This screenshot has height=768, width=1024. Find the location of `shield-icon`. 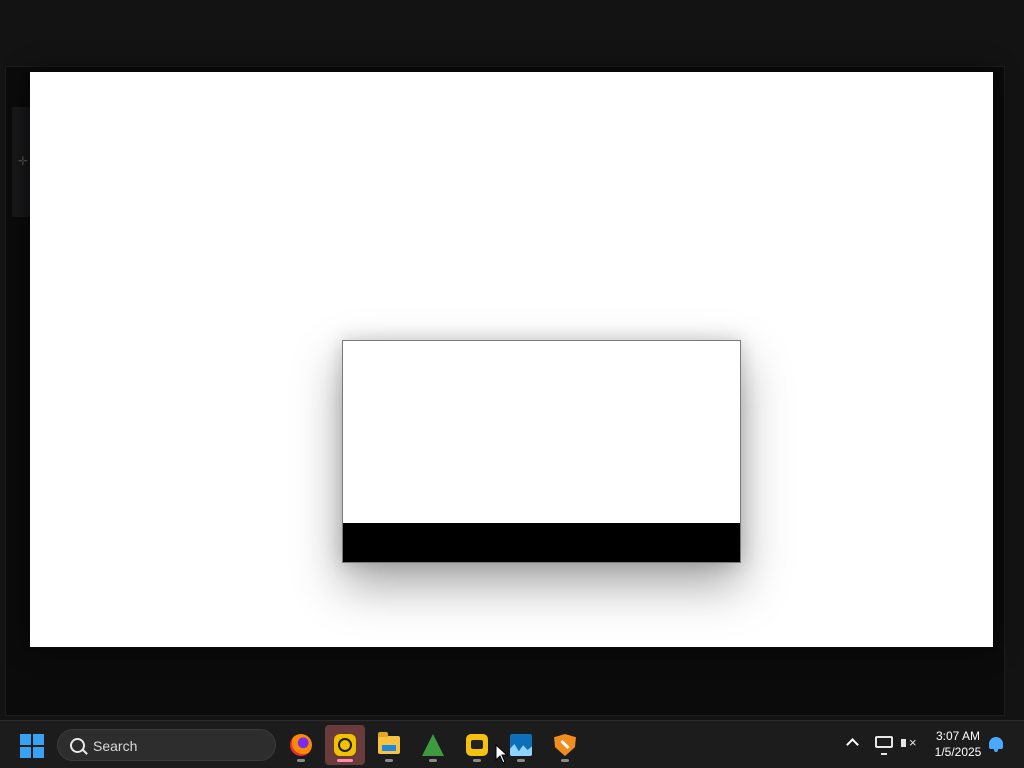

shield-icon is located at coordinates (565, 745).